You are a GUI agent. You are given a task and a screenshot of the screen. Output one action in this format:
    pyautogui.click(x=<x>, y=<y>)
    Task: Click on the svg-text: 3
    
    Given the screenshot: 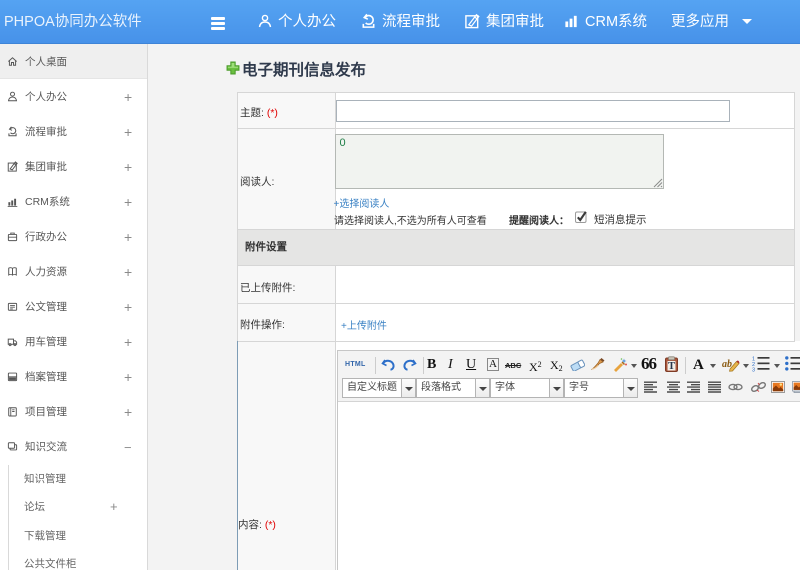 What is the action you would take?
    pyautogui.click(x=753, y=370)
    